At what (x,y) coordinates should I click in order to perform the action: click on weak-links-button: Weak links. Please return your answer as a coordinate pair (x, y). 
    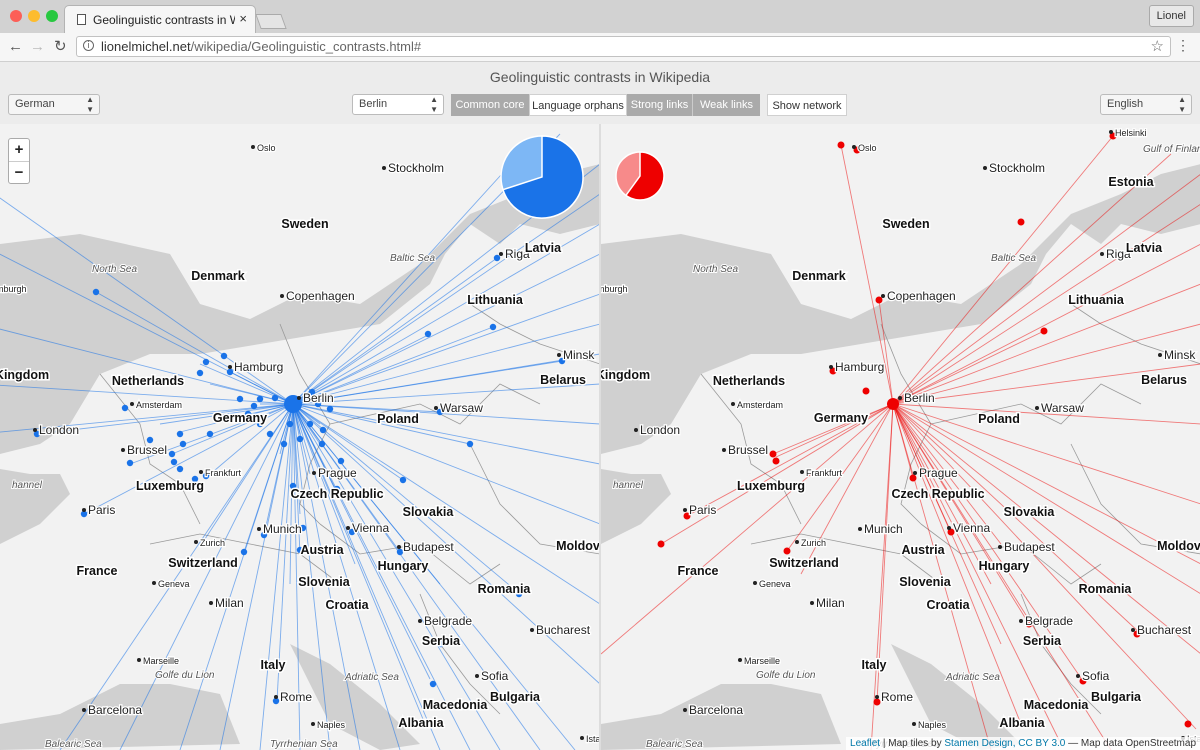
    Looking at the image, I should click on (726, 105).